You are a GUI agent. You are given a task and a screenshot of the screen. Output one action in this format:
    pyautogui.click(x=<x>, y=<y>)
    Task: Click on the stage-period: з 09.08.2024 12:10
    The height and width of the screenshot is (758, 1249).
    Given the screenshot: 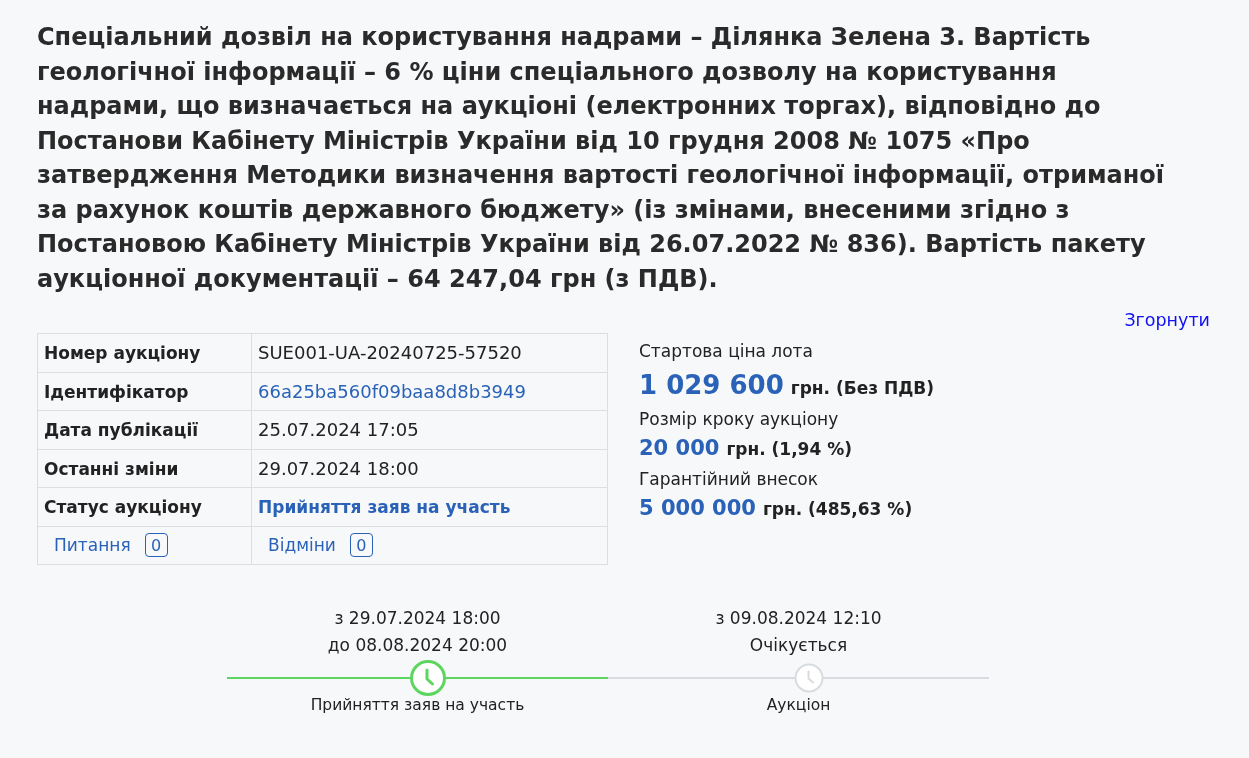 What is the action you would take?
    pyautogui.click(x=798, y=618)
    